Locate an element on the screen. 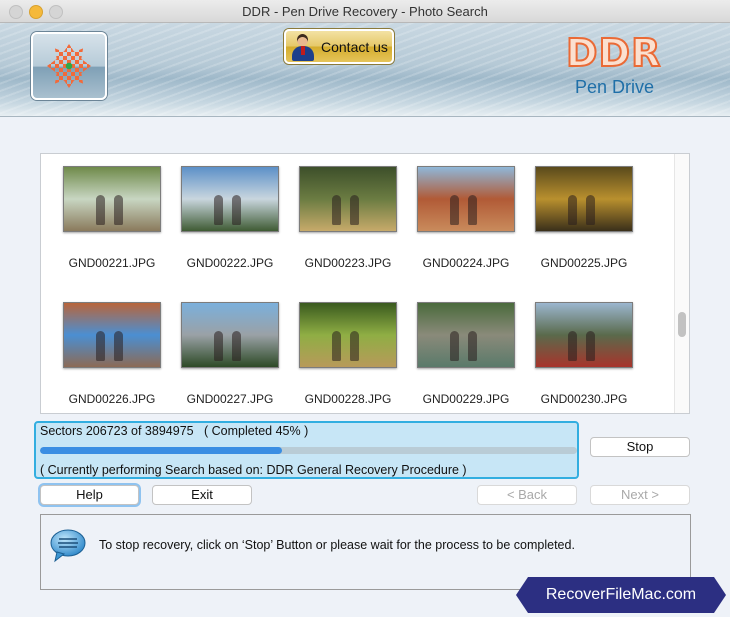 This screenshot has width=730, height=617. watermark-badge: RecoverFileMac.com is located at coordinates (621, 595).